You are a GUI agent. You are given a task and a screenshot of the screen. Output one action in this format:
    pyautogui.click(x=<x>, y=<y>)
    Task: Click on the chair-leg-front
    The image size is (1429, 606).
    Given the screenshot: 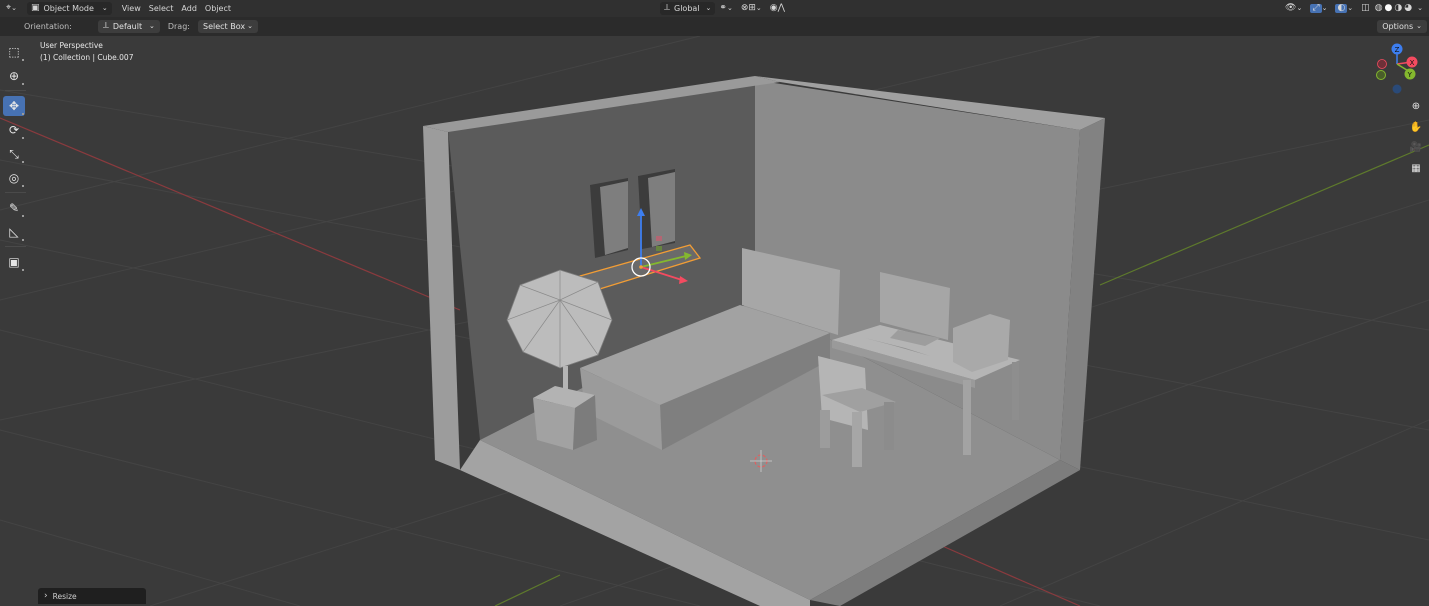 What is the action you would take?
    pyautogui.click(x=857, y=439)
    